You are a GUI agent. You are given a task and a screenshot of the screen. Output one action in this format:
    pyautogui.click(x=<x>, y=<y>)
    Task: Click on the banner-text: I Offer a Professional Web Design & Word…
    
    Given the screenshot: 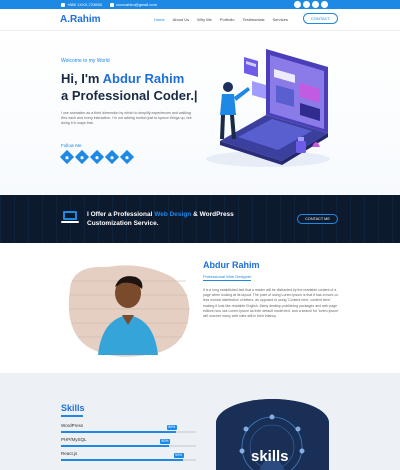 What is the action you would take?
    pyautogui.click(x=160, y=219)
    